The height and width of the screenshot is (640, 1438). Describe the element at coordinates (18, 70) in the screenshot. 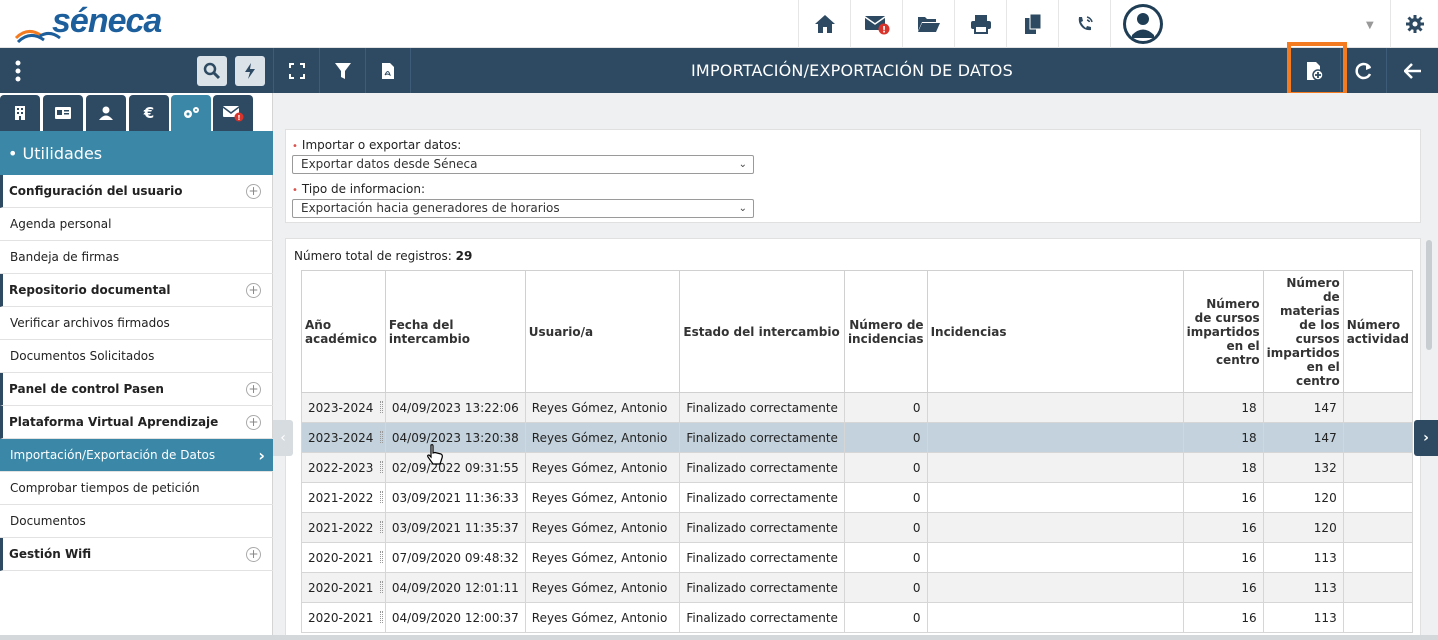

I see `menu-button` at that location.